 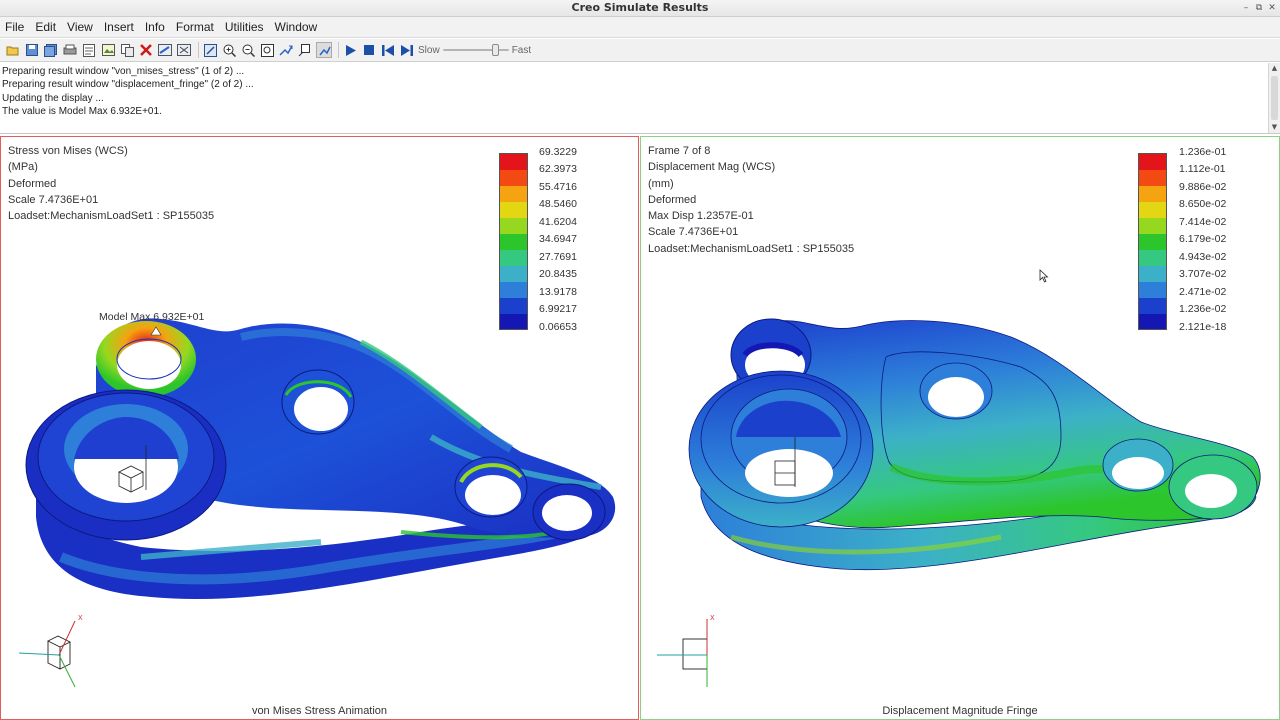 I want to click on speed-fast-label: Fast, so click(x=521, y=50).